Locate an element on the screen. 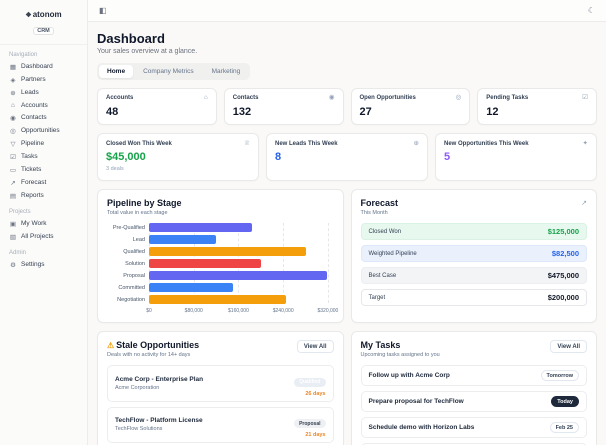 The height and width of the screenshot is (445, 606). sidebar-item-contacts: ◉ Contacts is located at coordinates (43, 117).